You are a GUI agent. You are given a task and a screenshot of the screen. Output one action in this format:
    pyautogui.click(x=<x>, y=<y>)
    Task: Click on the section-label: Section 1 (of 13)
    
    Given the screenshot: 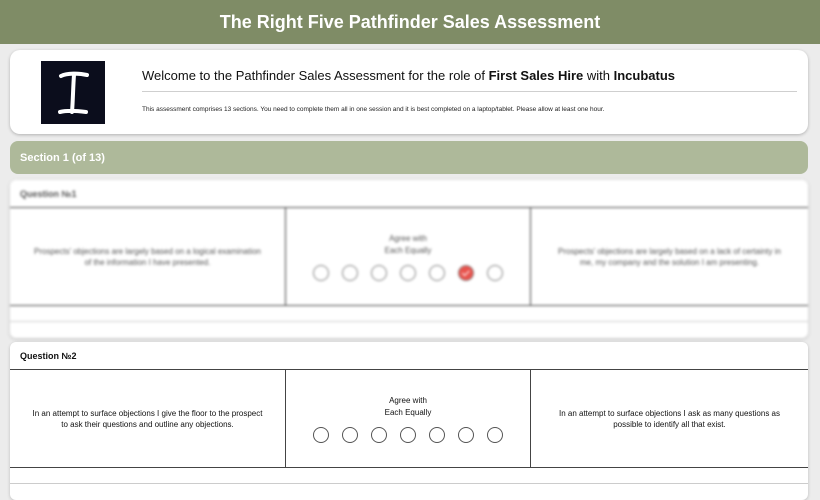 What is the action you would take?
    pyautogui.click(x=62, y=157)
    